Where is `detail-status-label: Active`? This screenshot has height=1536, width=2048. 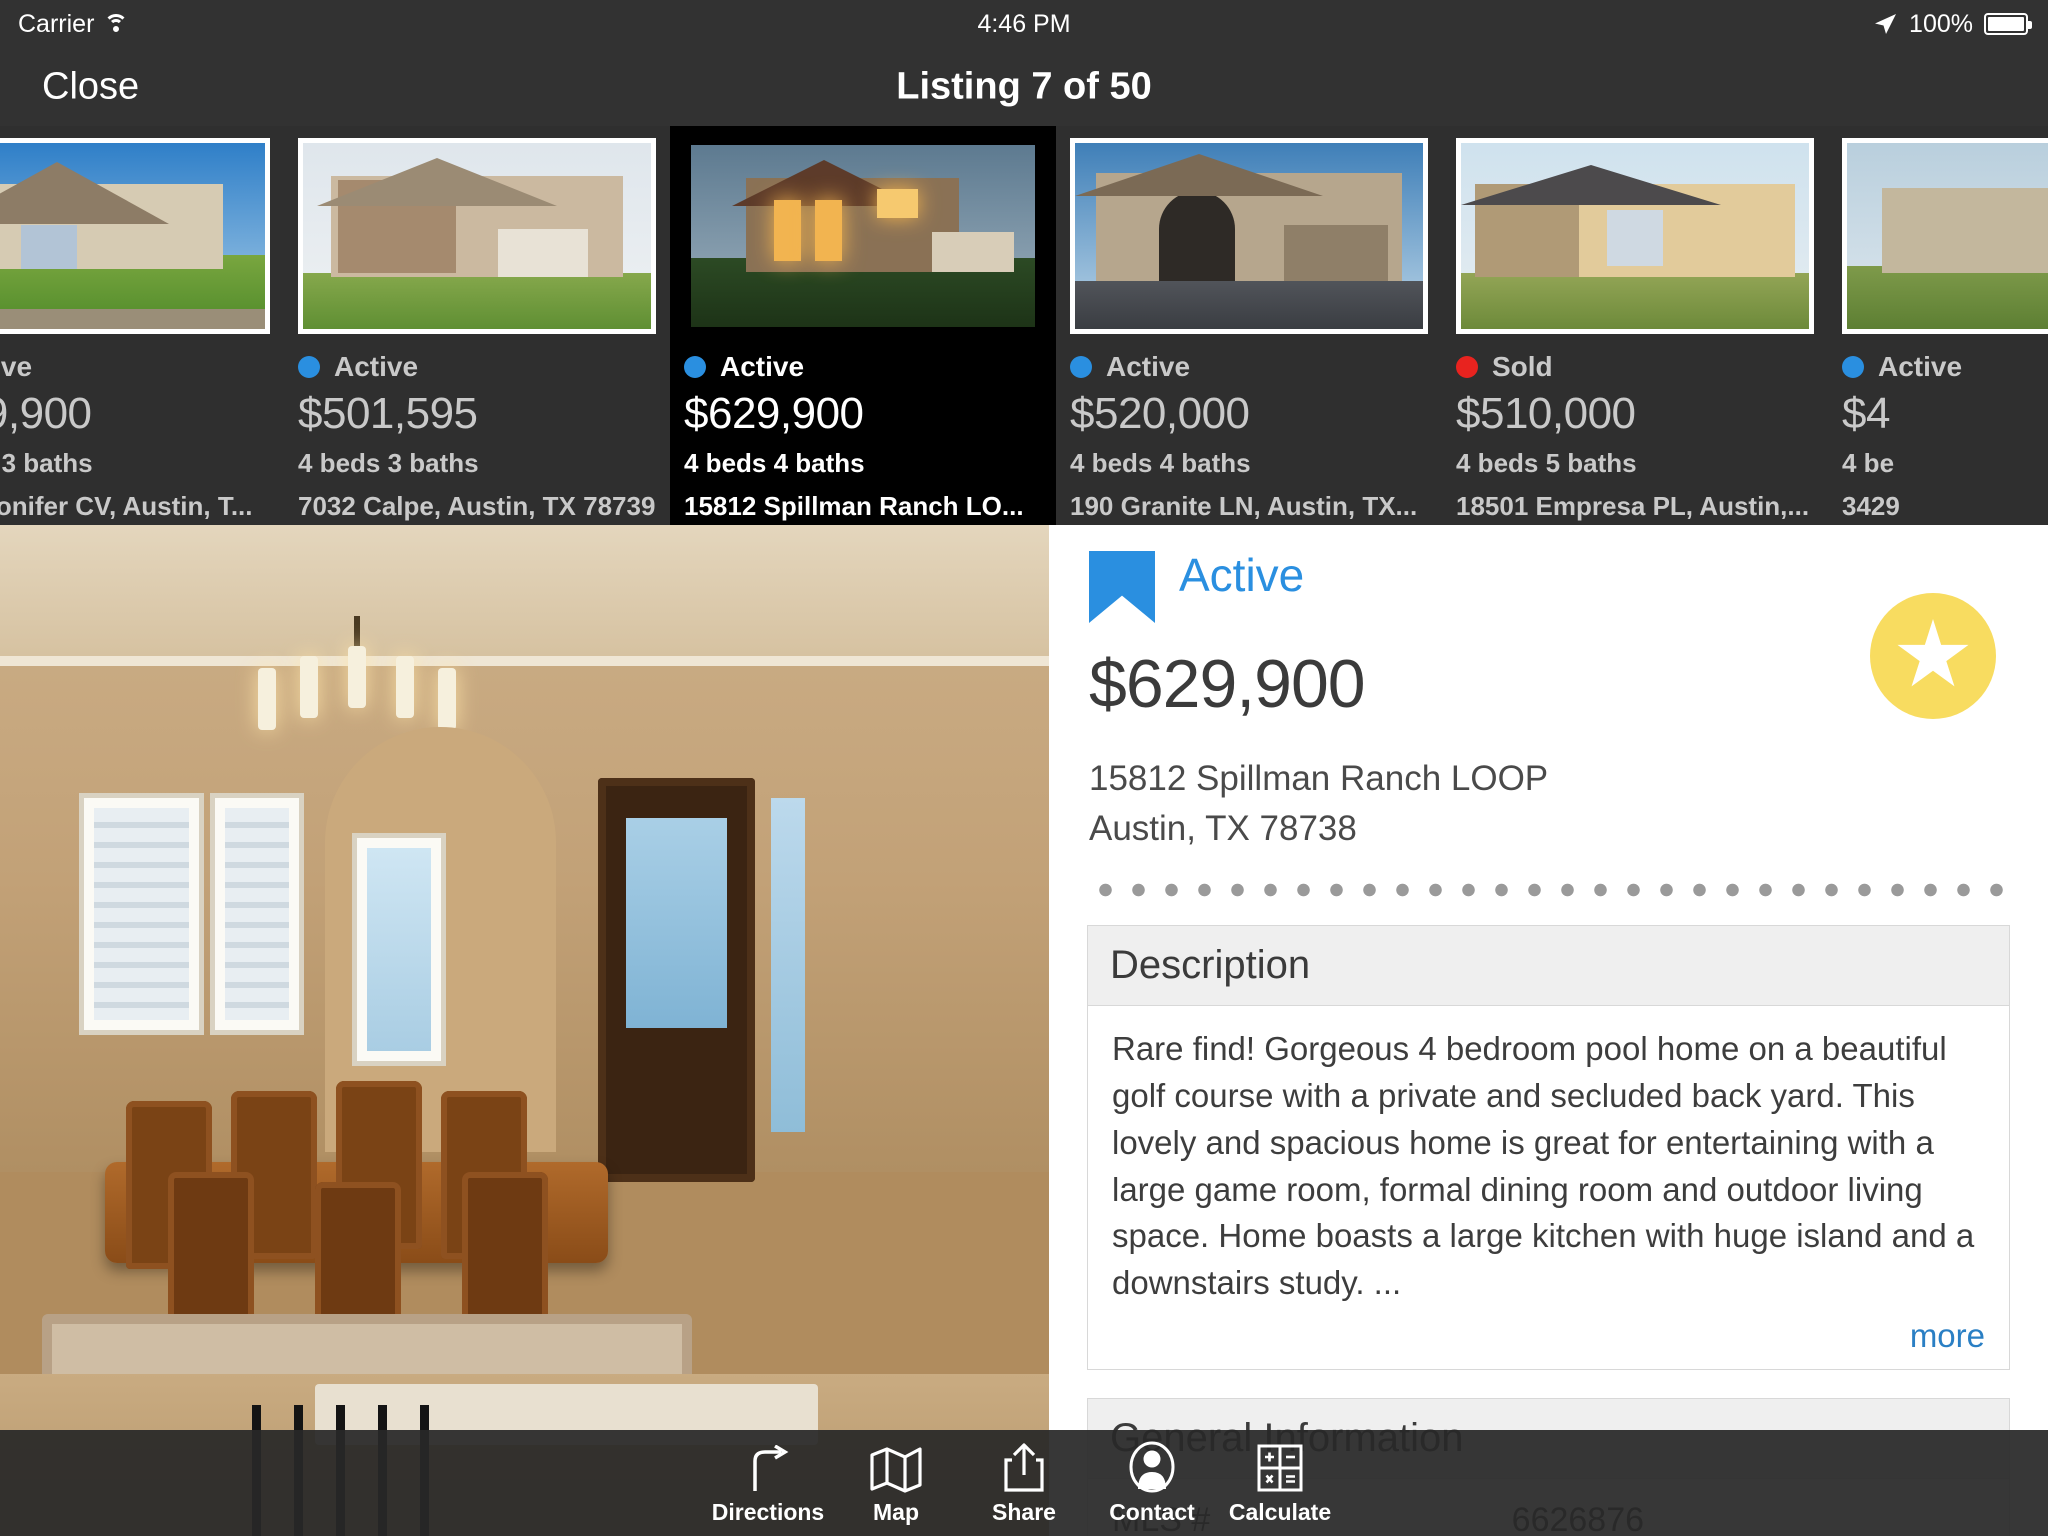
detail-status-label: Active is located at coordinates (1242, 575).